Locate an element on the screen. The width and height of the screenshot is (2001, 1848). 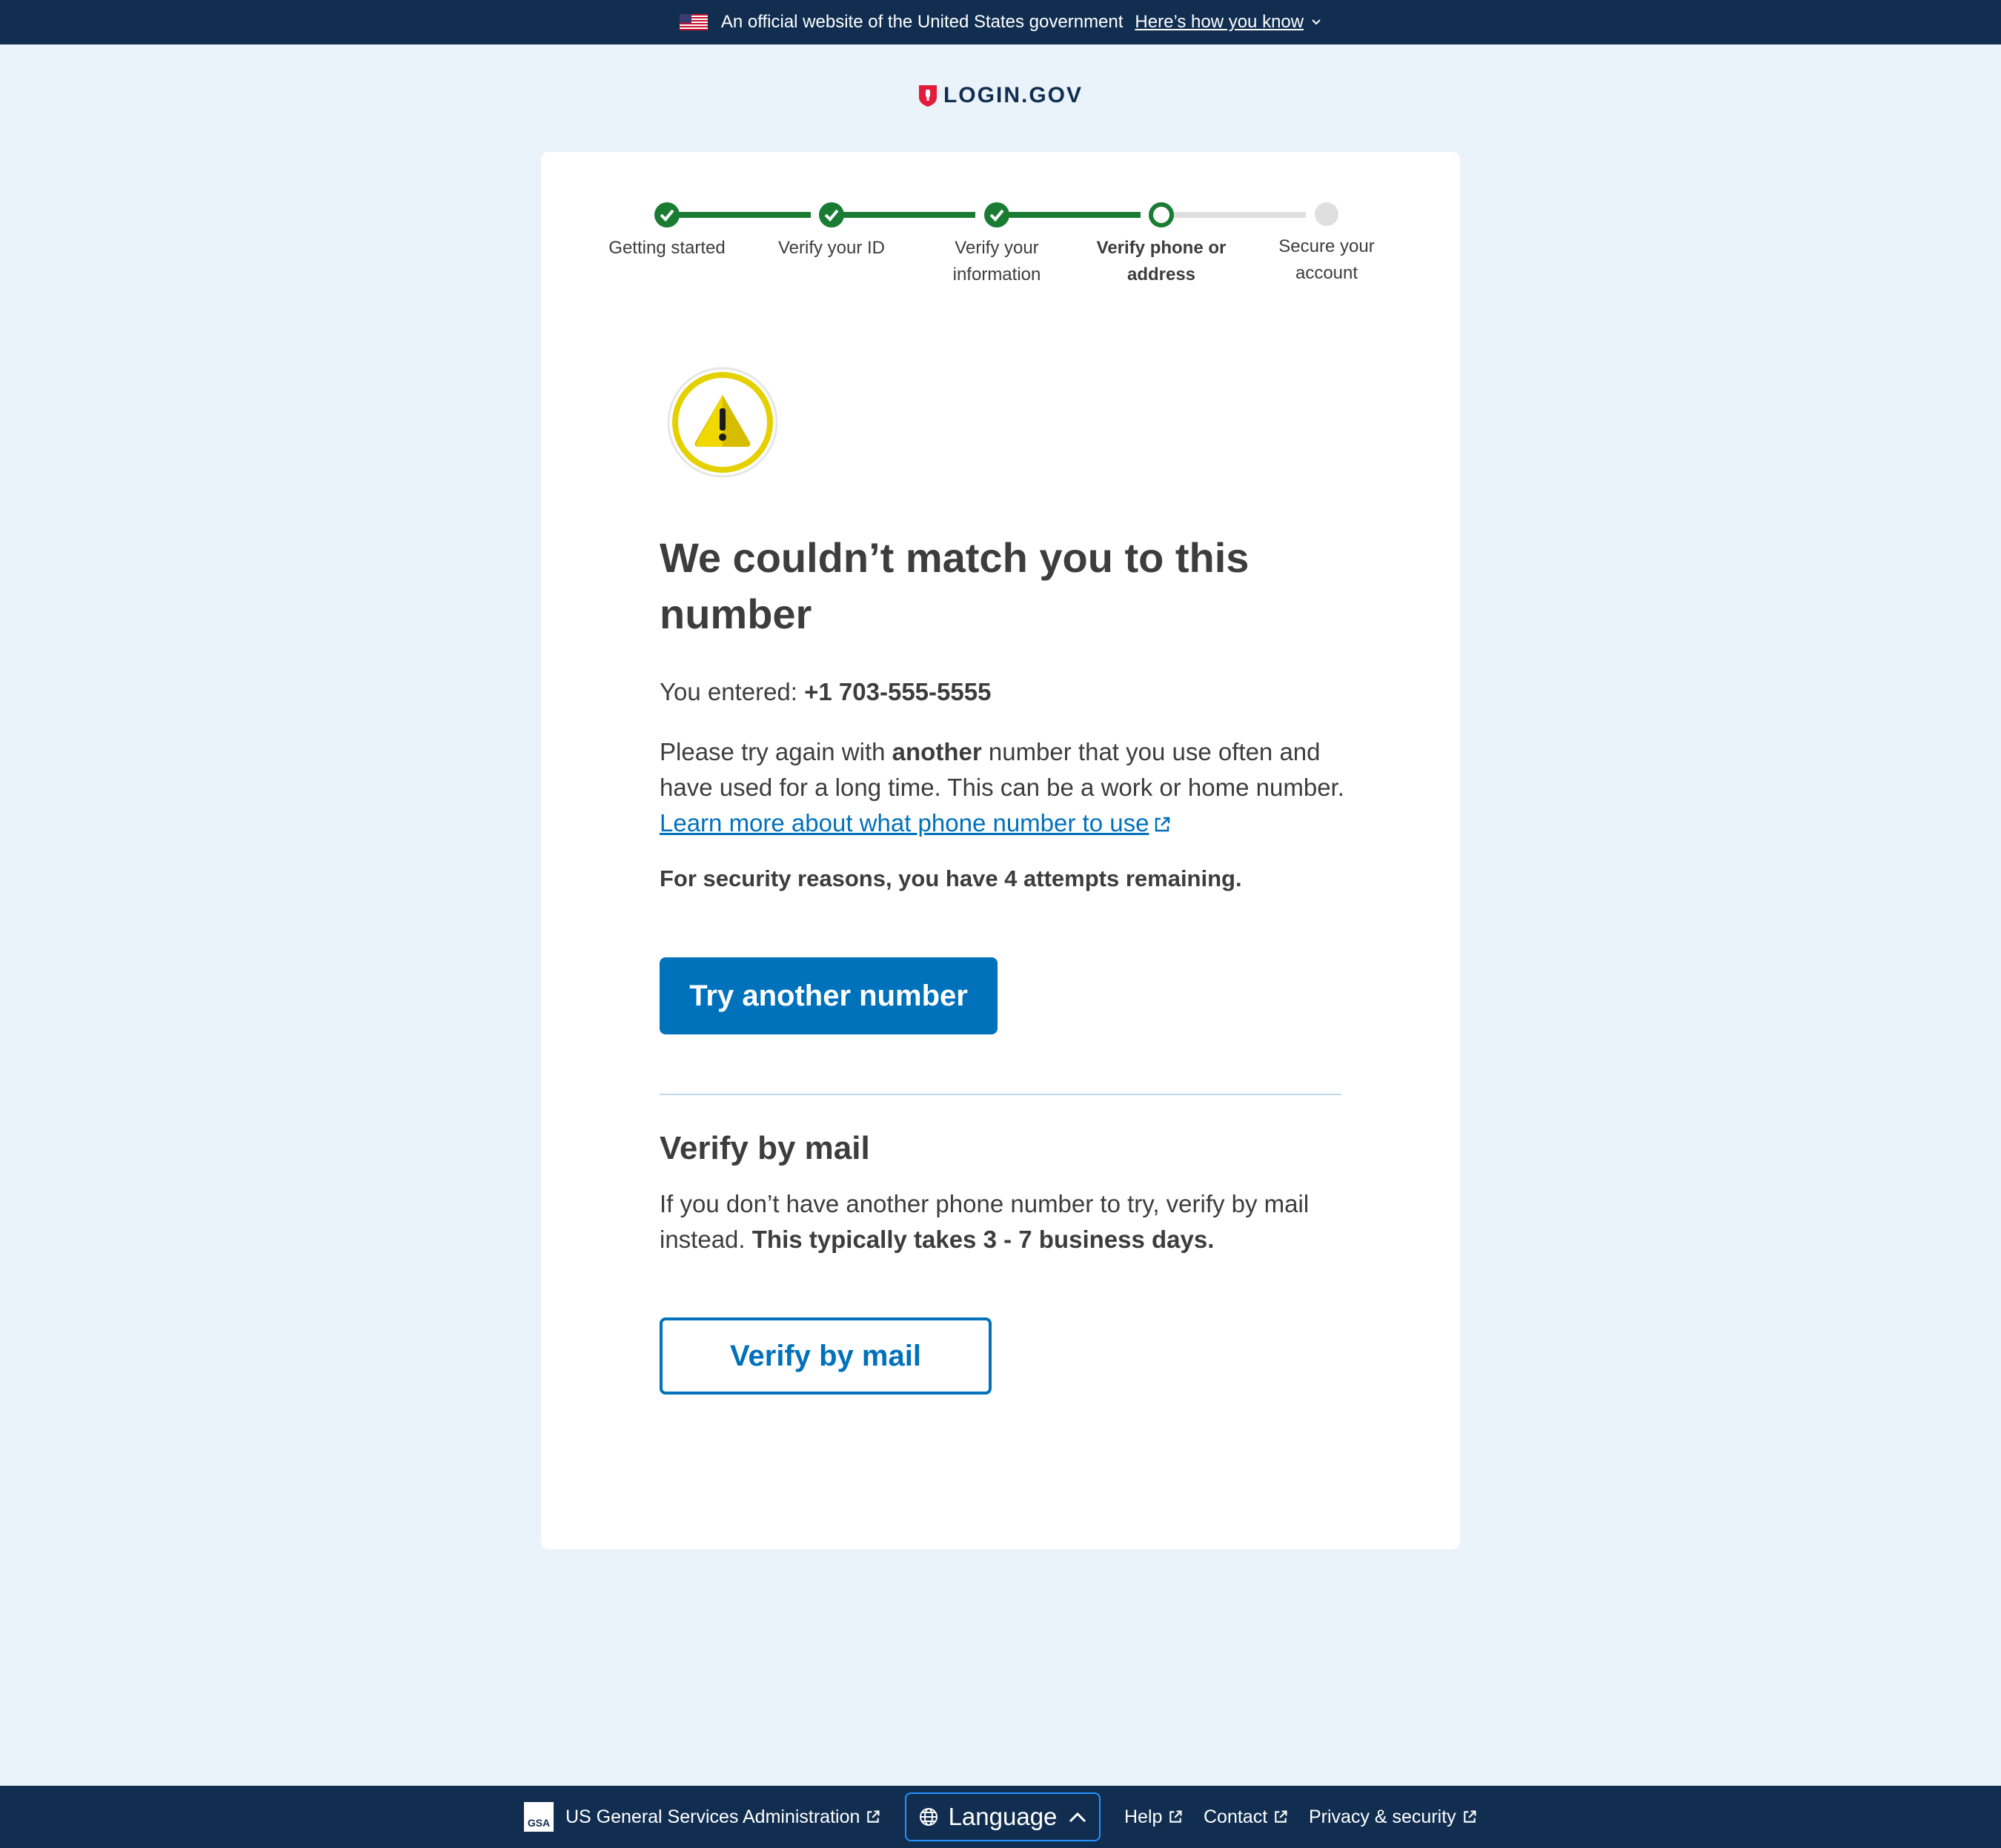
entered-number: You entered: +1 703-555-5555 is located at coordinates (826, 692).